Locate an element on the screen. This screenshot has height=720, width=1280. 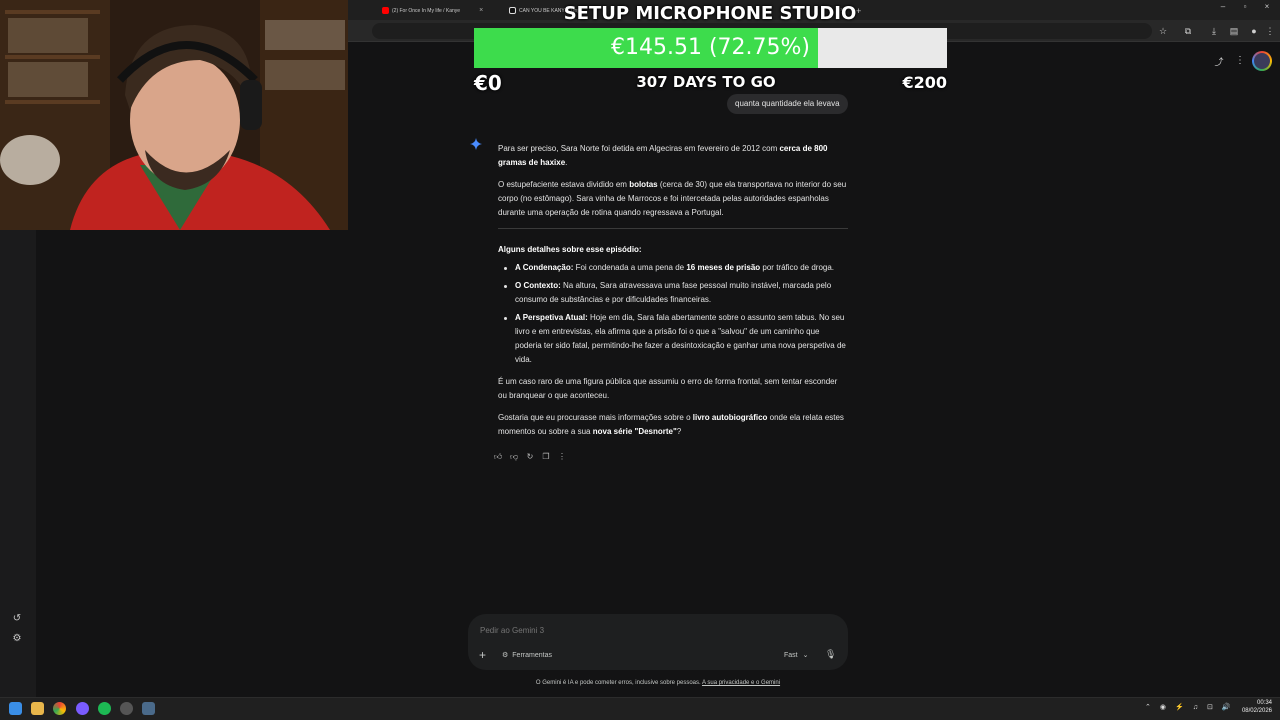
tools-button: ⚙ Ferramentas is located at coordinates (527, 655).